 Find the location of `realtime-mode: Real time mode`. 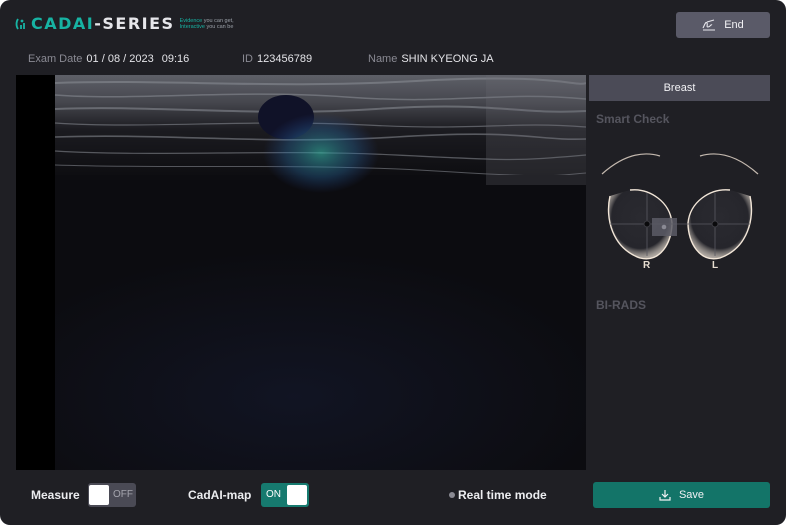

realtime-mode: Real time mode is located at coordinates (498, 495).